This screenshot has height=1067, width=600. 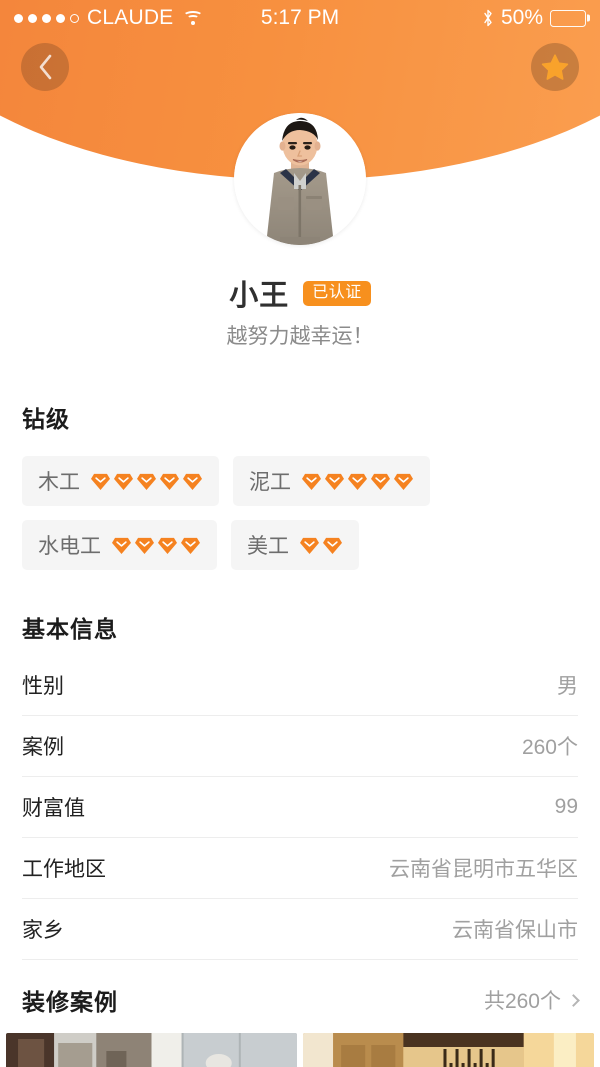 What do you see at coordinates (300, 929) in the screenshot?
I see `info-row: 家乡 云南省保山市` at bounding box center [300, 929].